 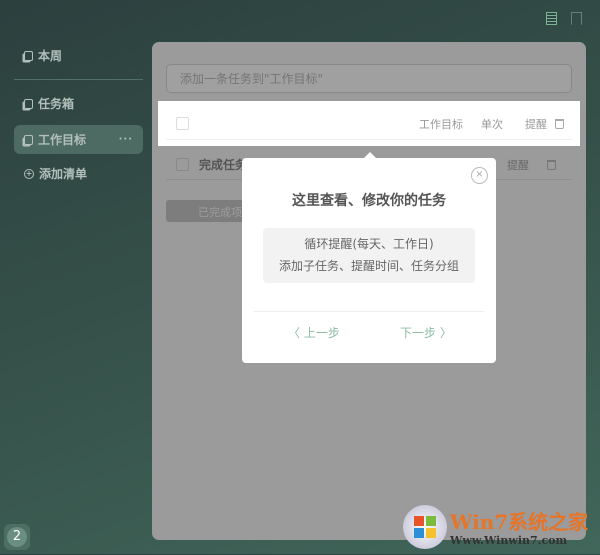 I want to click on windows-logo-icon, so click(x=425, y=527).